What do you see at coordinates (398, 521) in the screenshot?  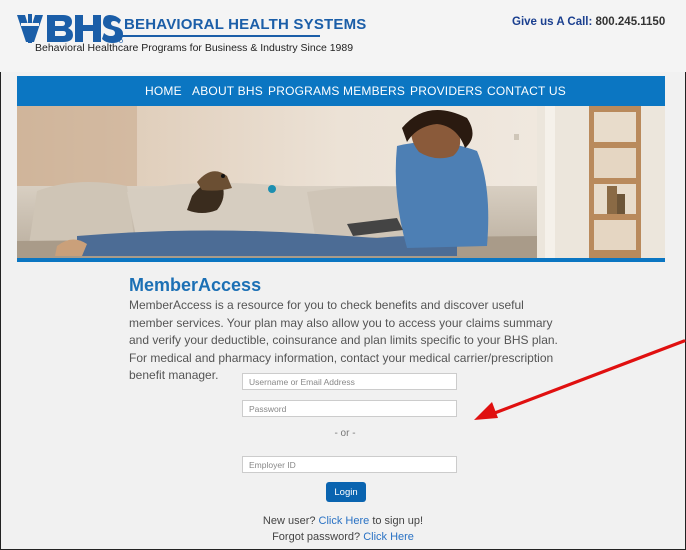 I see `new-user-suffix: to sign up!` at bounding box center [398, 521].